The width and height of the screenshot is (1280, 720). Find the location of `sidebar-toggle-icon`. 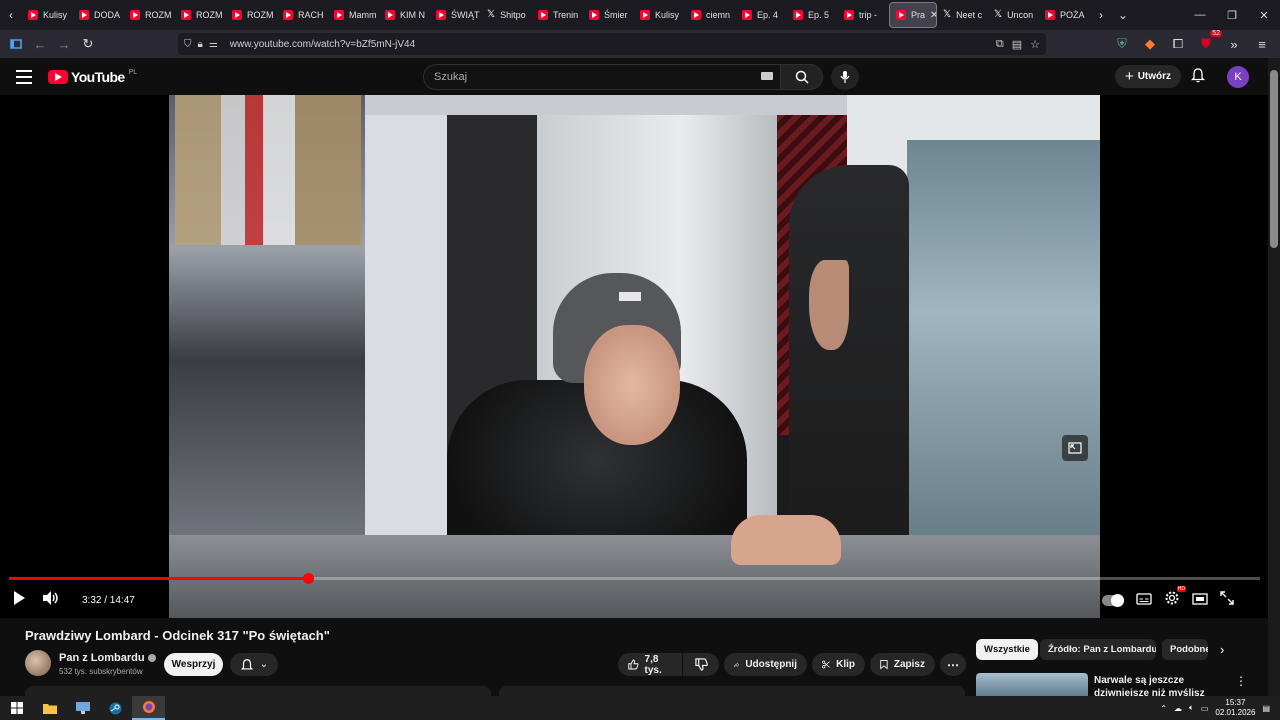

sidebar-toggle-icon is located at coordinates (16, 44).